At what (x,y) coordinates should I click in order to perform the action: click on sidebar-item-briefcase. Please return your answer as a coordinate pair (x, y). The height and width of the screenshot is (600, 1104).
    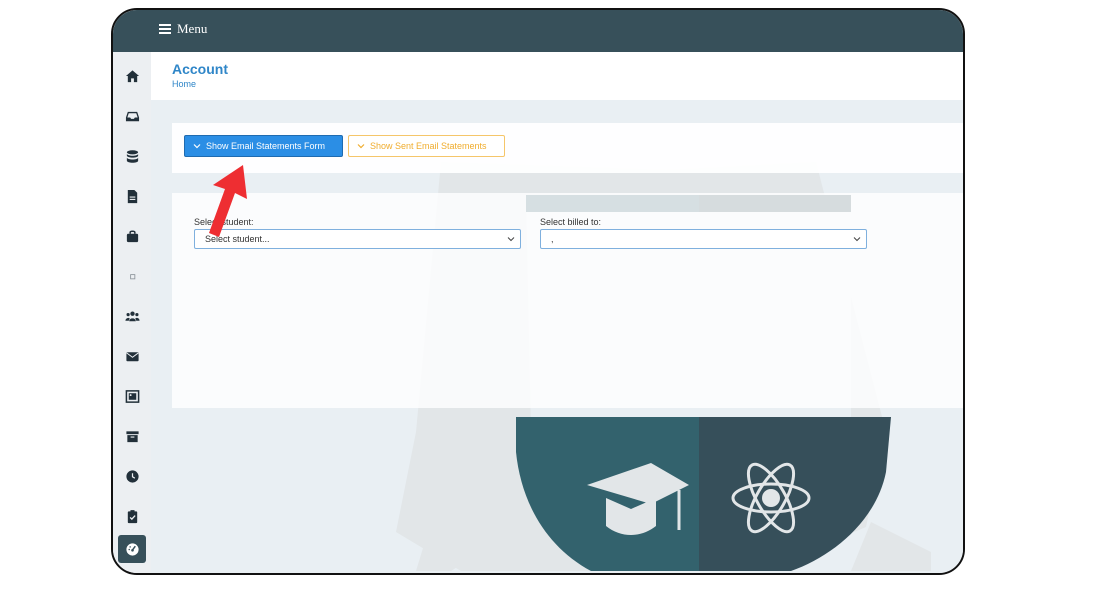
    Looking at the image, I should click on (132, 236).